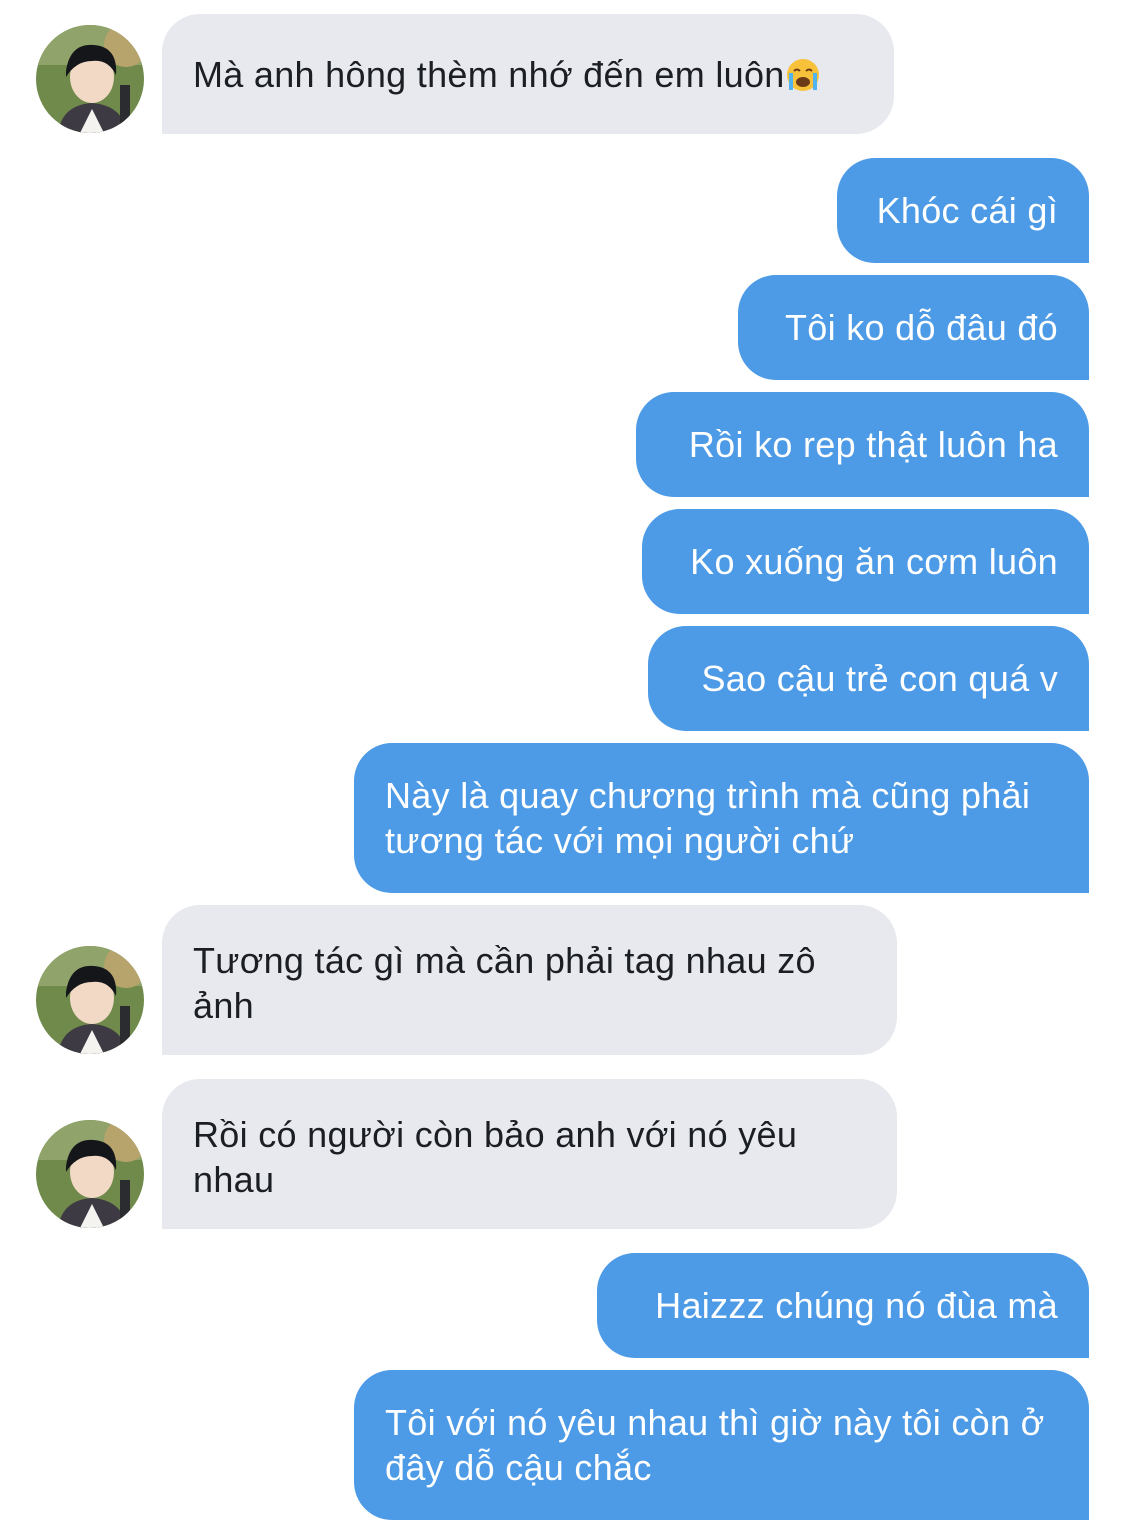 This screenshot has height=1536, width=1125. What do you see at coordinates (874, 561) in the screenshot?
I see `message-text: Ko xuống ăn cơm luôn` at bounding box center [874, 561].